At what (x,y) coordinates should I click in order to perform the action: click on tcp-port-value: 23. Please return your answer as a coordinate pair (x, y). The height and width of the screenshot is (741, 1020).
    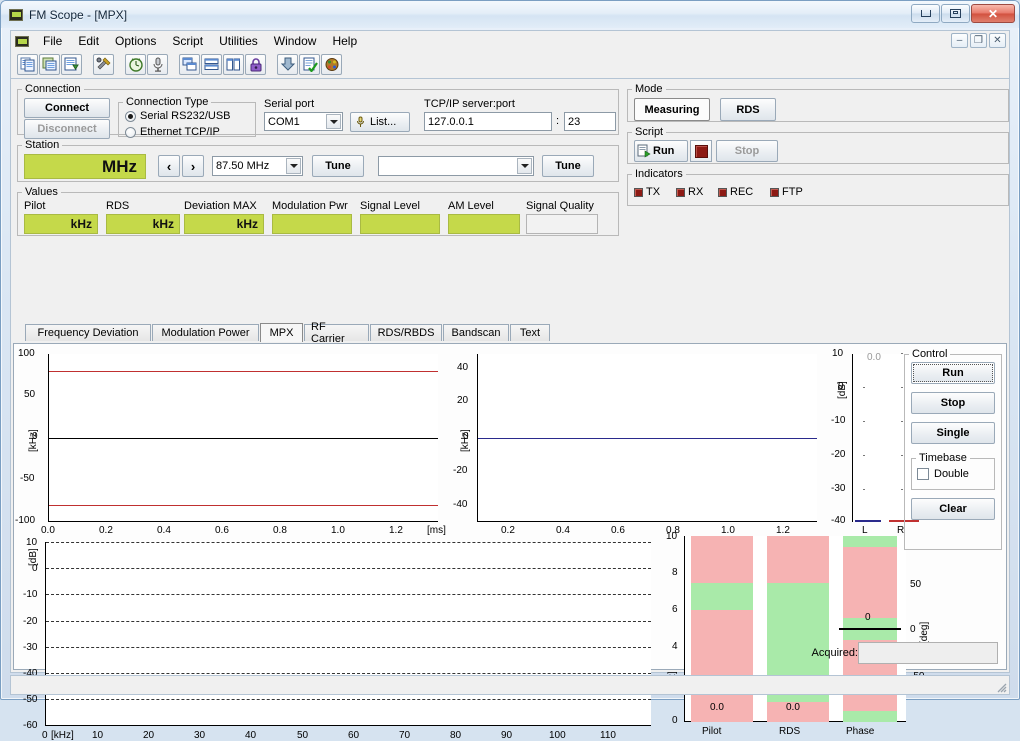
    Looking at the image, I should click on (574, 121).